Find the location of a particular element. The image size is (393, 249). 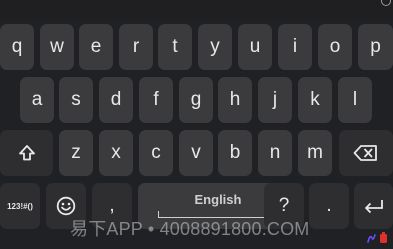

key-b: b is located at coordinates (235, 153).